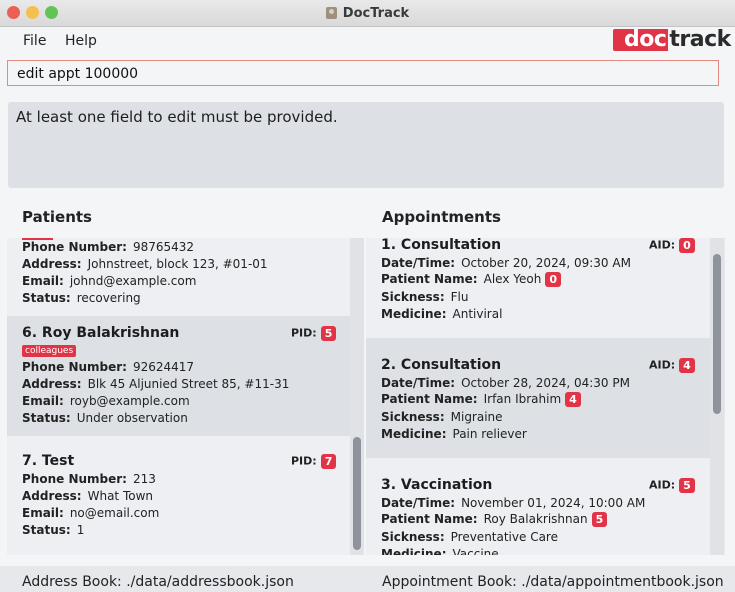 The image size is (735, 592). I want to click on window-title: DocTrack, so click(376, 13).